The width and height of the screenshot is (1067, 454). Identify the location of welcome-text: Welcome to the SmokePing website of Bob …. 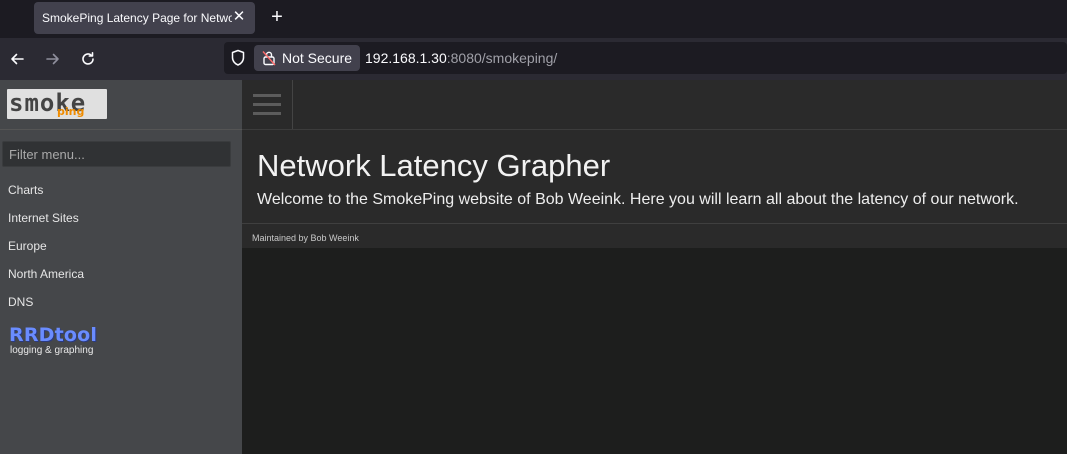
(638, 199).